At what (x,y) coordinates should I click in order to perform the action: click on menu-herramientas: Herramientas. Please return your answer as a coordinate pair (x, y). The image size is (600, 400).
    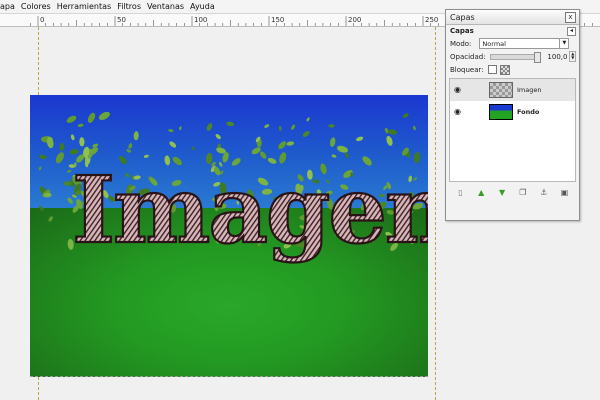
    Looking at the image, I should click on (87, 6).